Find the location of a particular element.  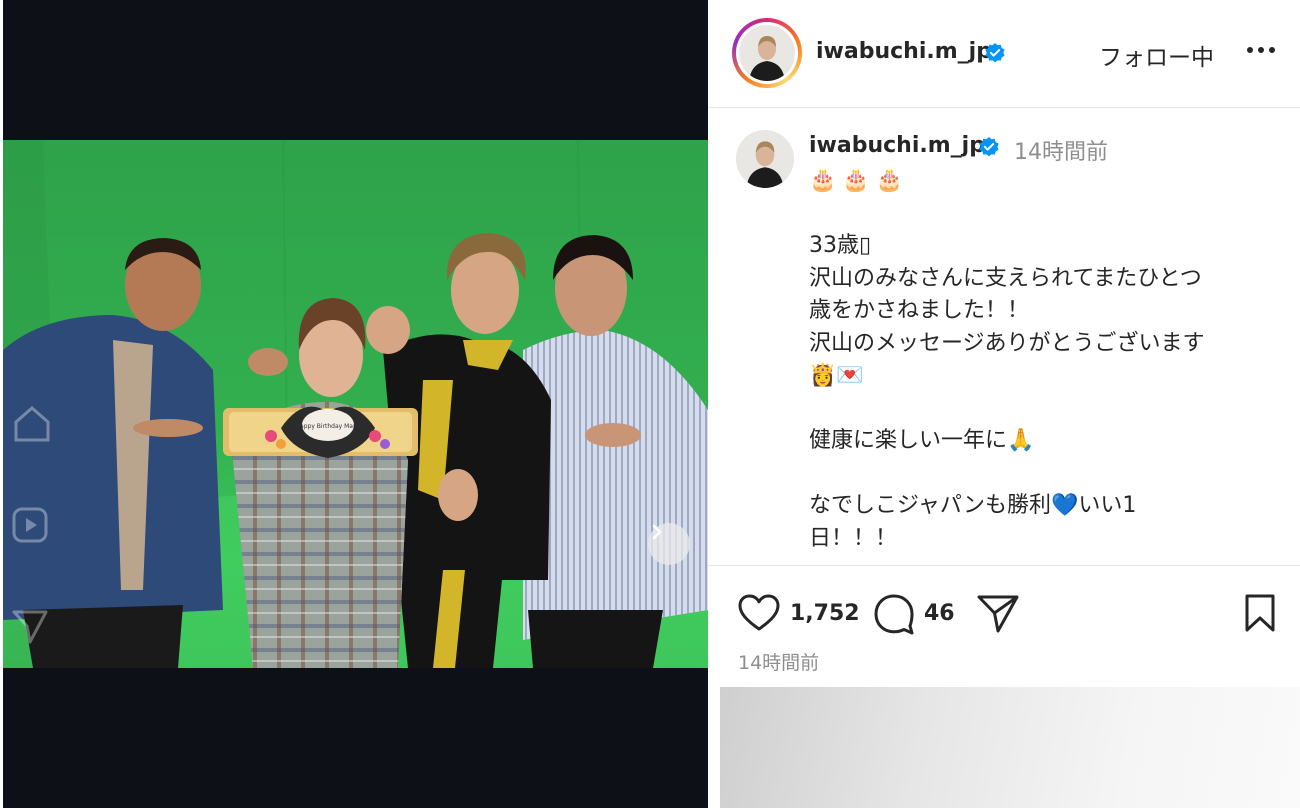

bookmark-icon is located at coordinates (1260, 613).